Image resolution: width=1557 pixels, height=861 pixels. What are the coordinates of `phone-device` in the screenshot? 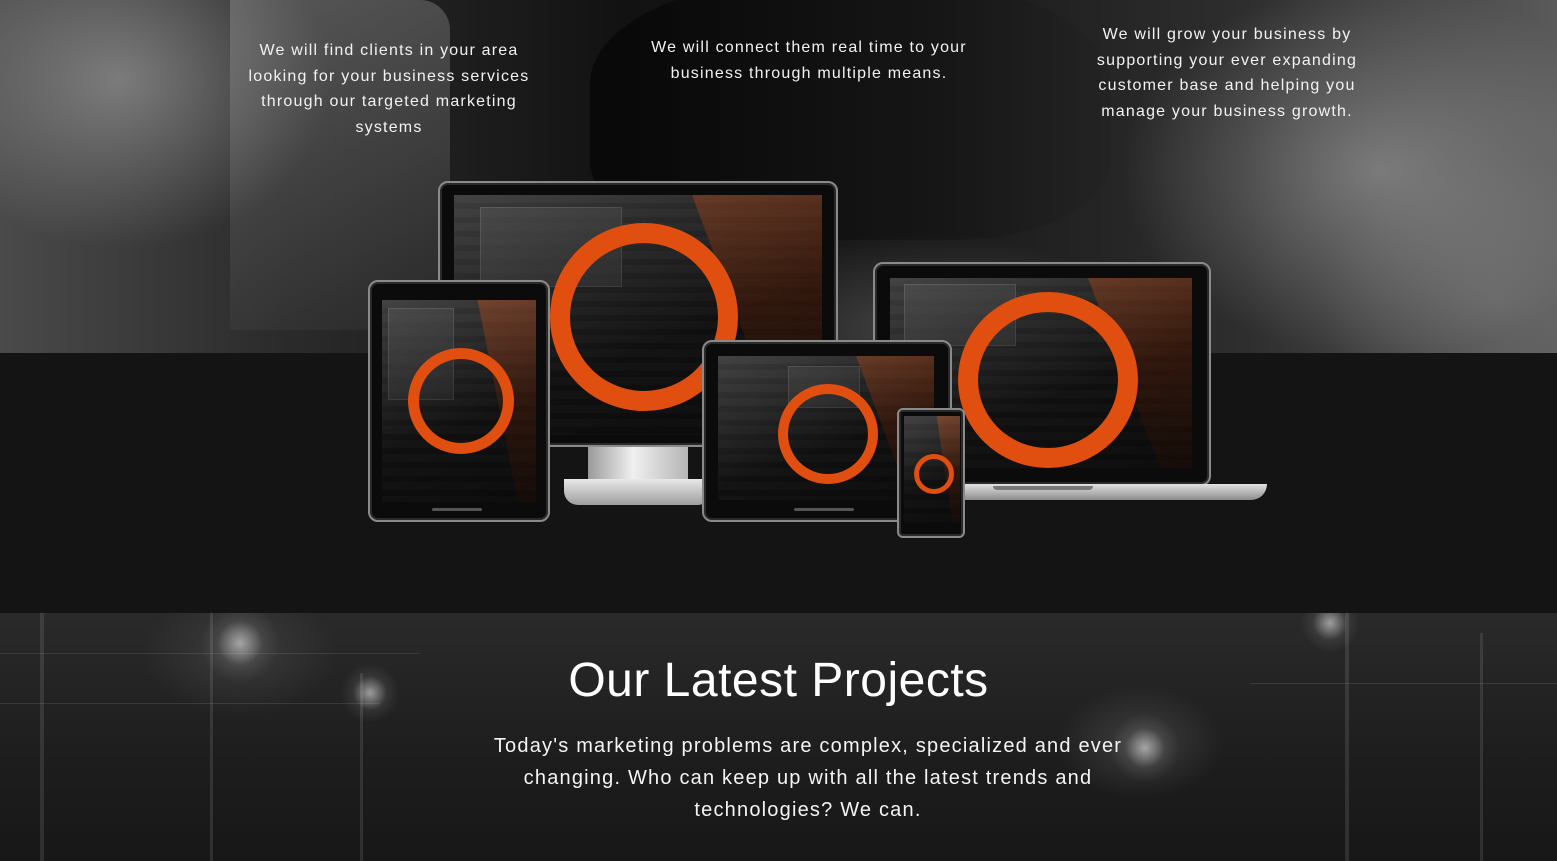 It's located at (932, 474).